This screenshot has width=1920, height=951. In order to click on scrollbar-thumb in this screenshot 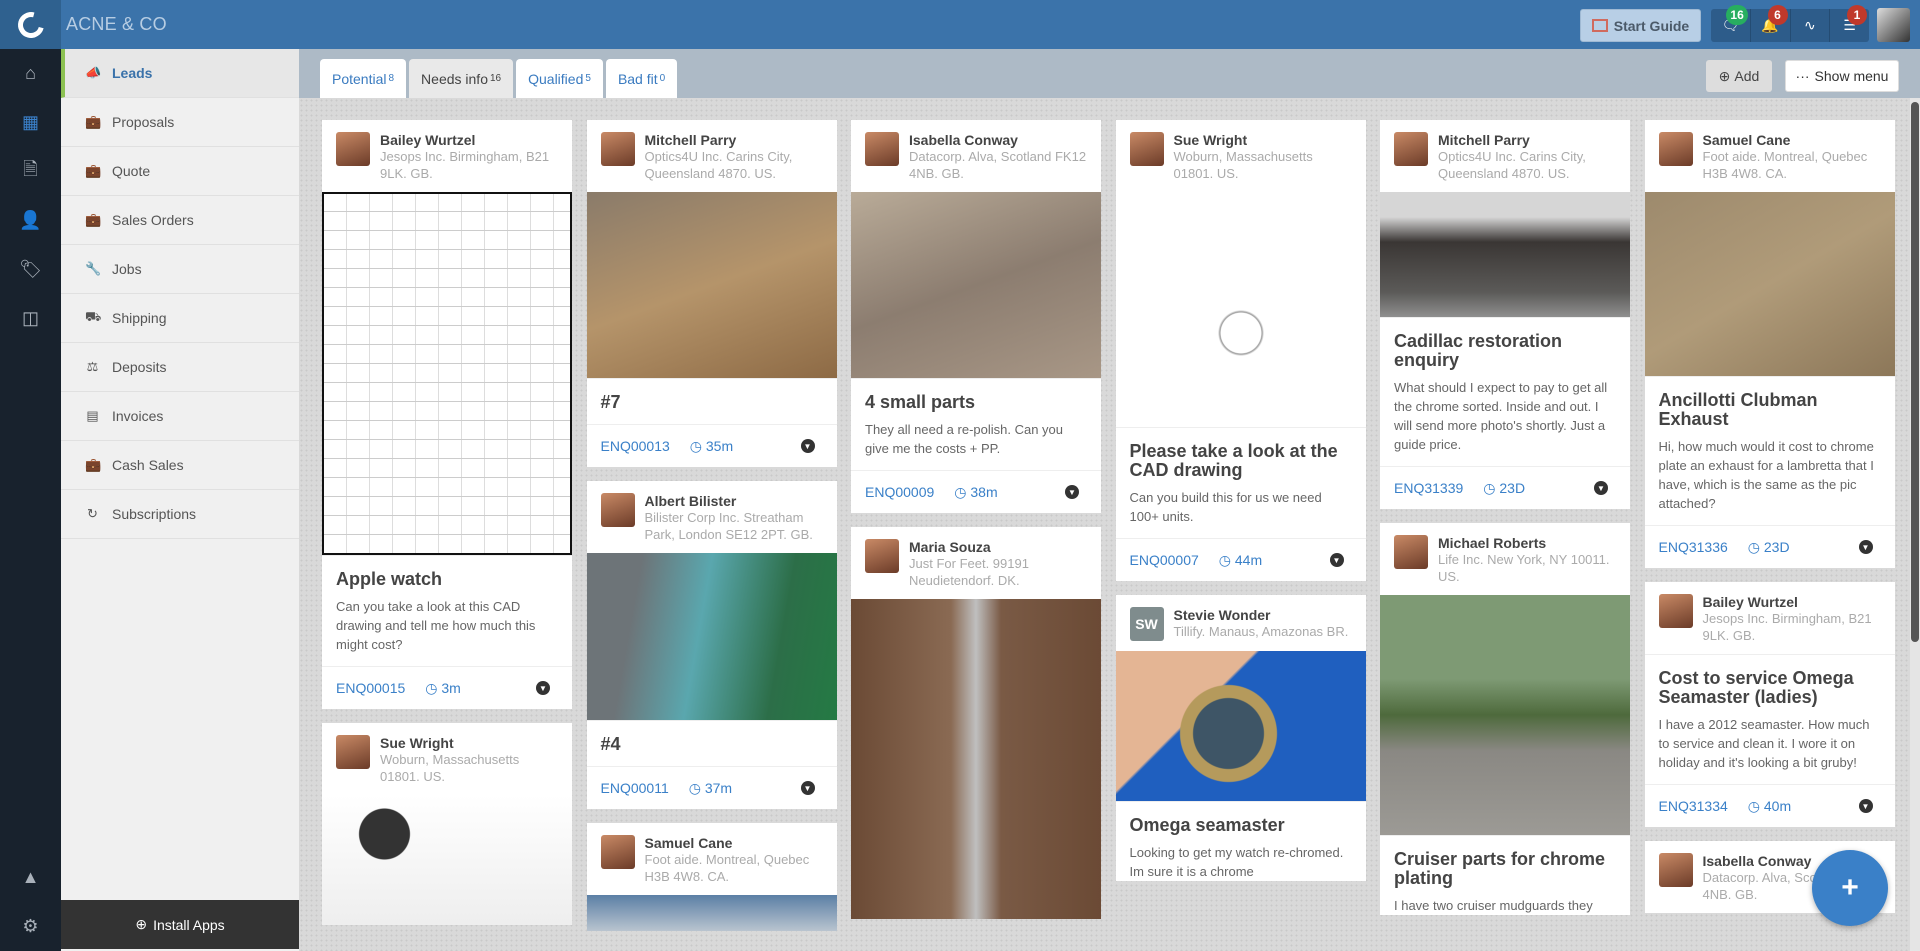, I will do `click(1915, 372)`.